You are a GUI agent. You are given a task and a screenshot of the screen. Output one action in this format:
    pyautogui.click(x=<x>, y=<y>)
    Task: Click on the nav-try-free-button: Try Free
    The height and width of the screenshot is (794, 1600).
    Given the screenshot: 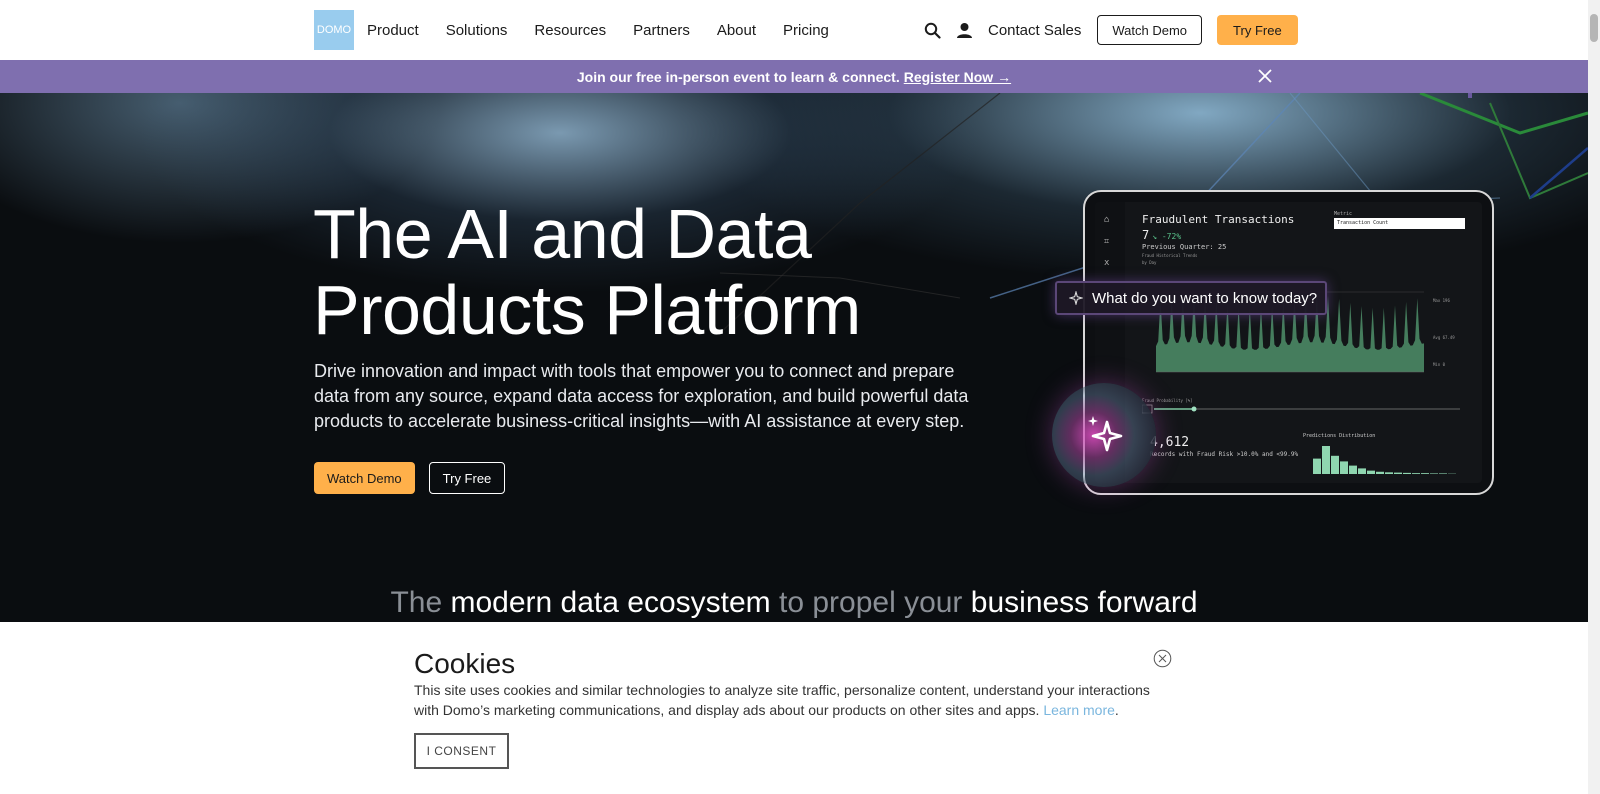 What is the action you would take?
    pyautogui.click(x=1257, y=30)
    